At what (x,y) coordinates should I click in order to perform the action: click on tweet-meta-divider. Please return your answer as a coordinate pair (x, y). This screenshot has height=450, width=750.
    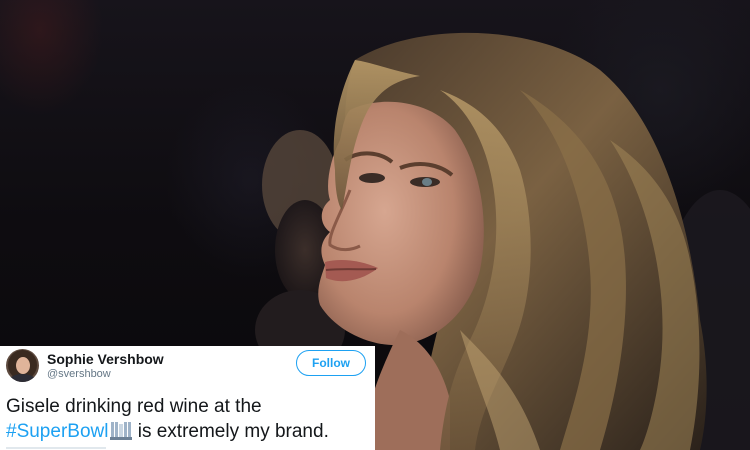
    Looking at the image, I should click on (56, 448).